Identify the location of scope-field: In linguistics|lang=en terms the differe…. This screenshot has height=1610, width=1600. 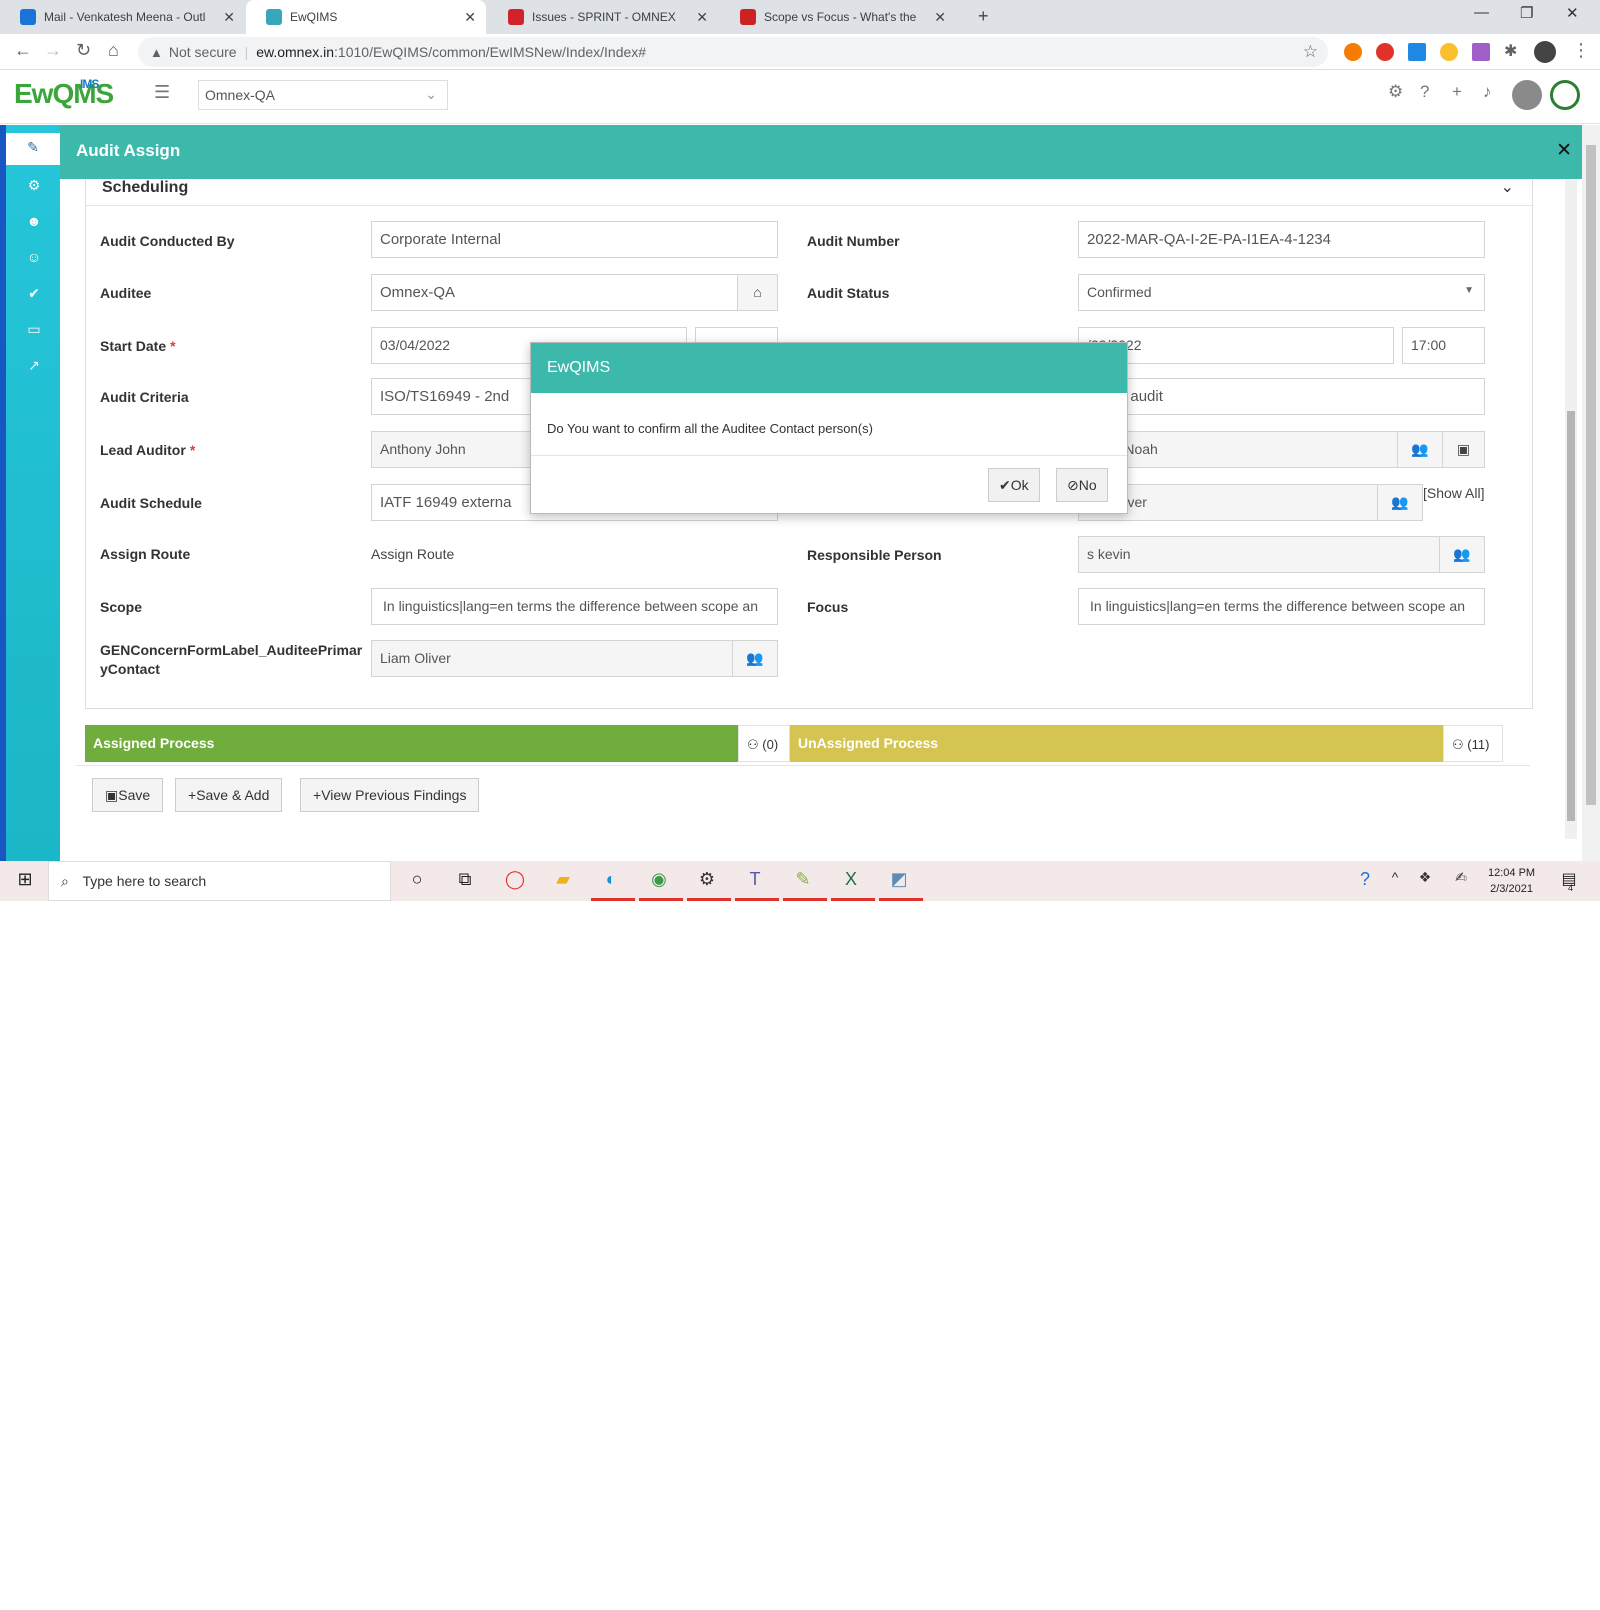
(574, 606).